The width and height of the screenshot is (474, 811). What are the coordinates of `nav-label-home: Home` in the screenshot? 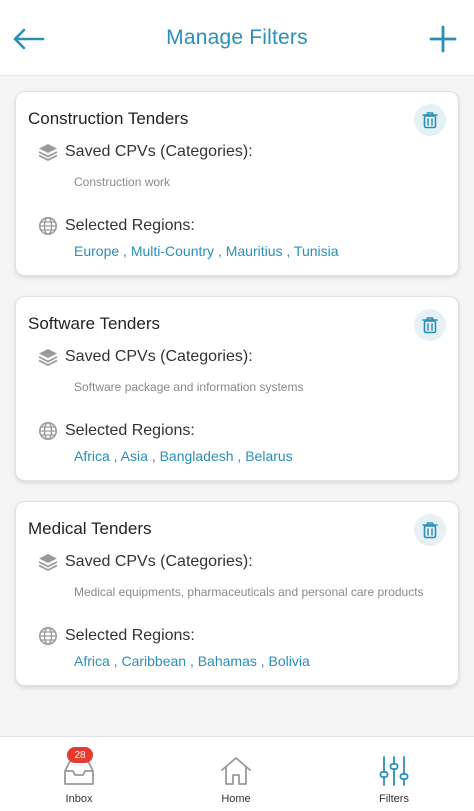 It's located at (236, 799).